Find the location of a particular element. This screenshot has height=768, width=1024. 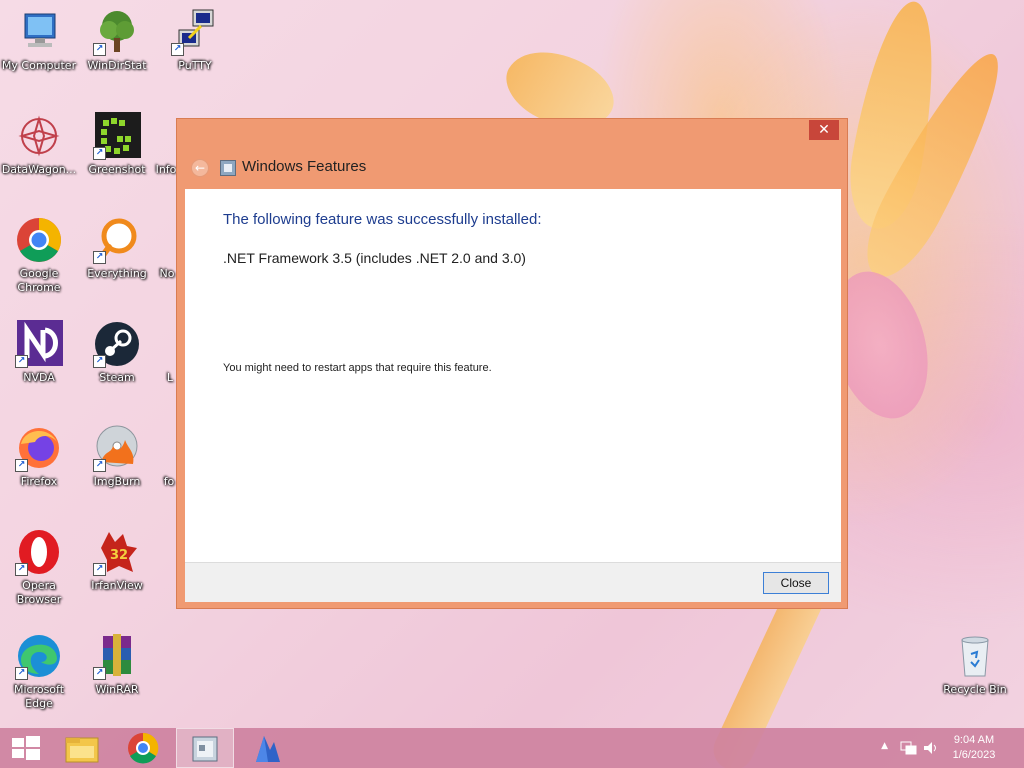

desktop-icon-greenshot: ↗ Greenshot is located at coordinates (117, 144).